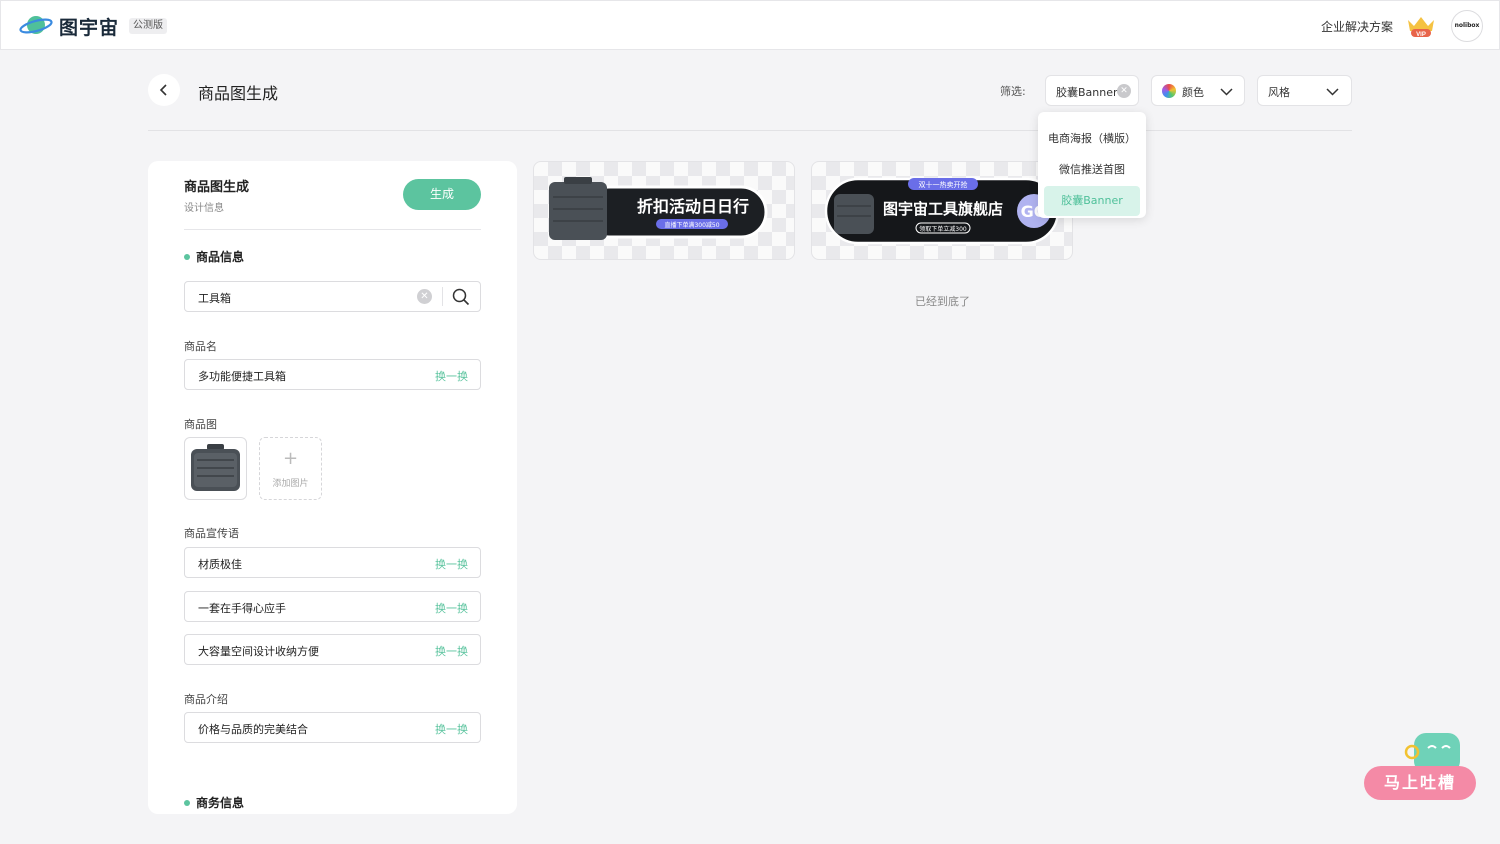 The image size is (1500, 844). What do you see at coordinates (1087, 92) in the screenshot?
I see `type-filter-value: 胶囊Banner` at bounding box center [1087, 92].